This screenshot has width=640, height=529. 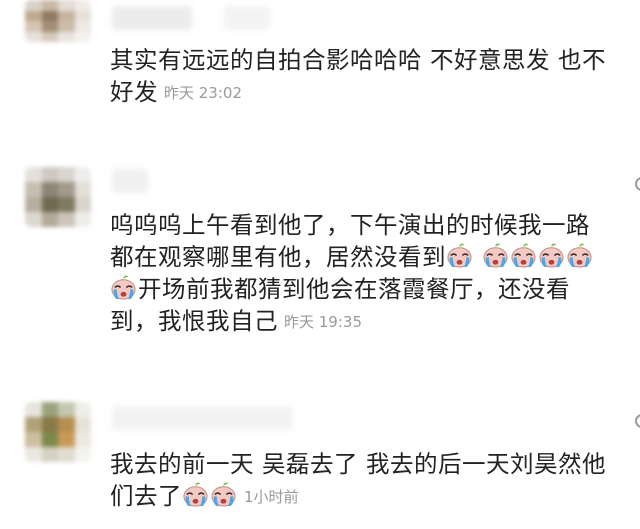 I want to click on comment-text: 我去的前一天 吴磊去了 我去的后一天刘昊然他们去了 1小时前, so click(x=358, y=480).